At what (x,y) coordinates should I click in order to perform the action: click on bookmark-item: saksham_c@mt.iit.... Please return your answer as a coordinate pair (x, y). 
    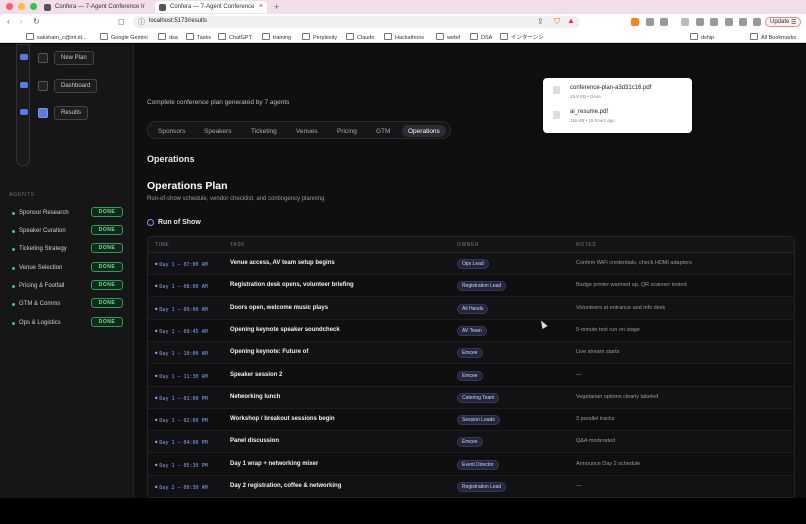
    Looking at the image, I should click on (56, 37).